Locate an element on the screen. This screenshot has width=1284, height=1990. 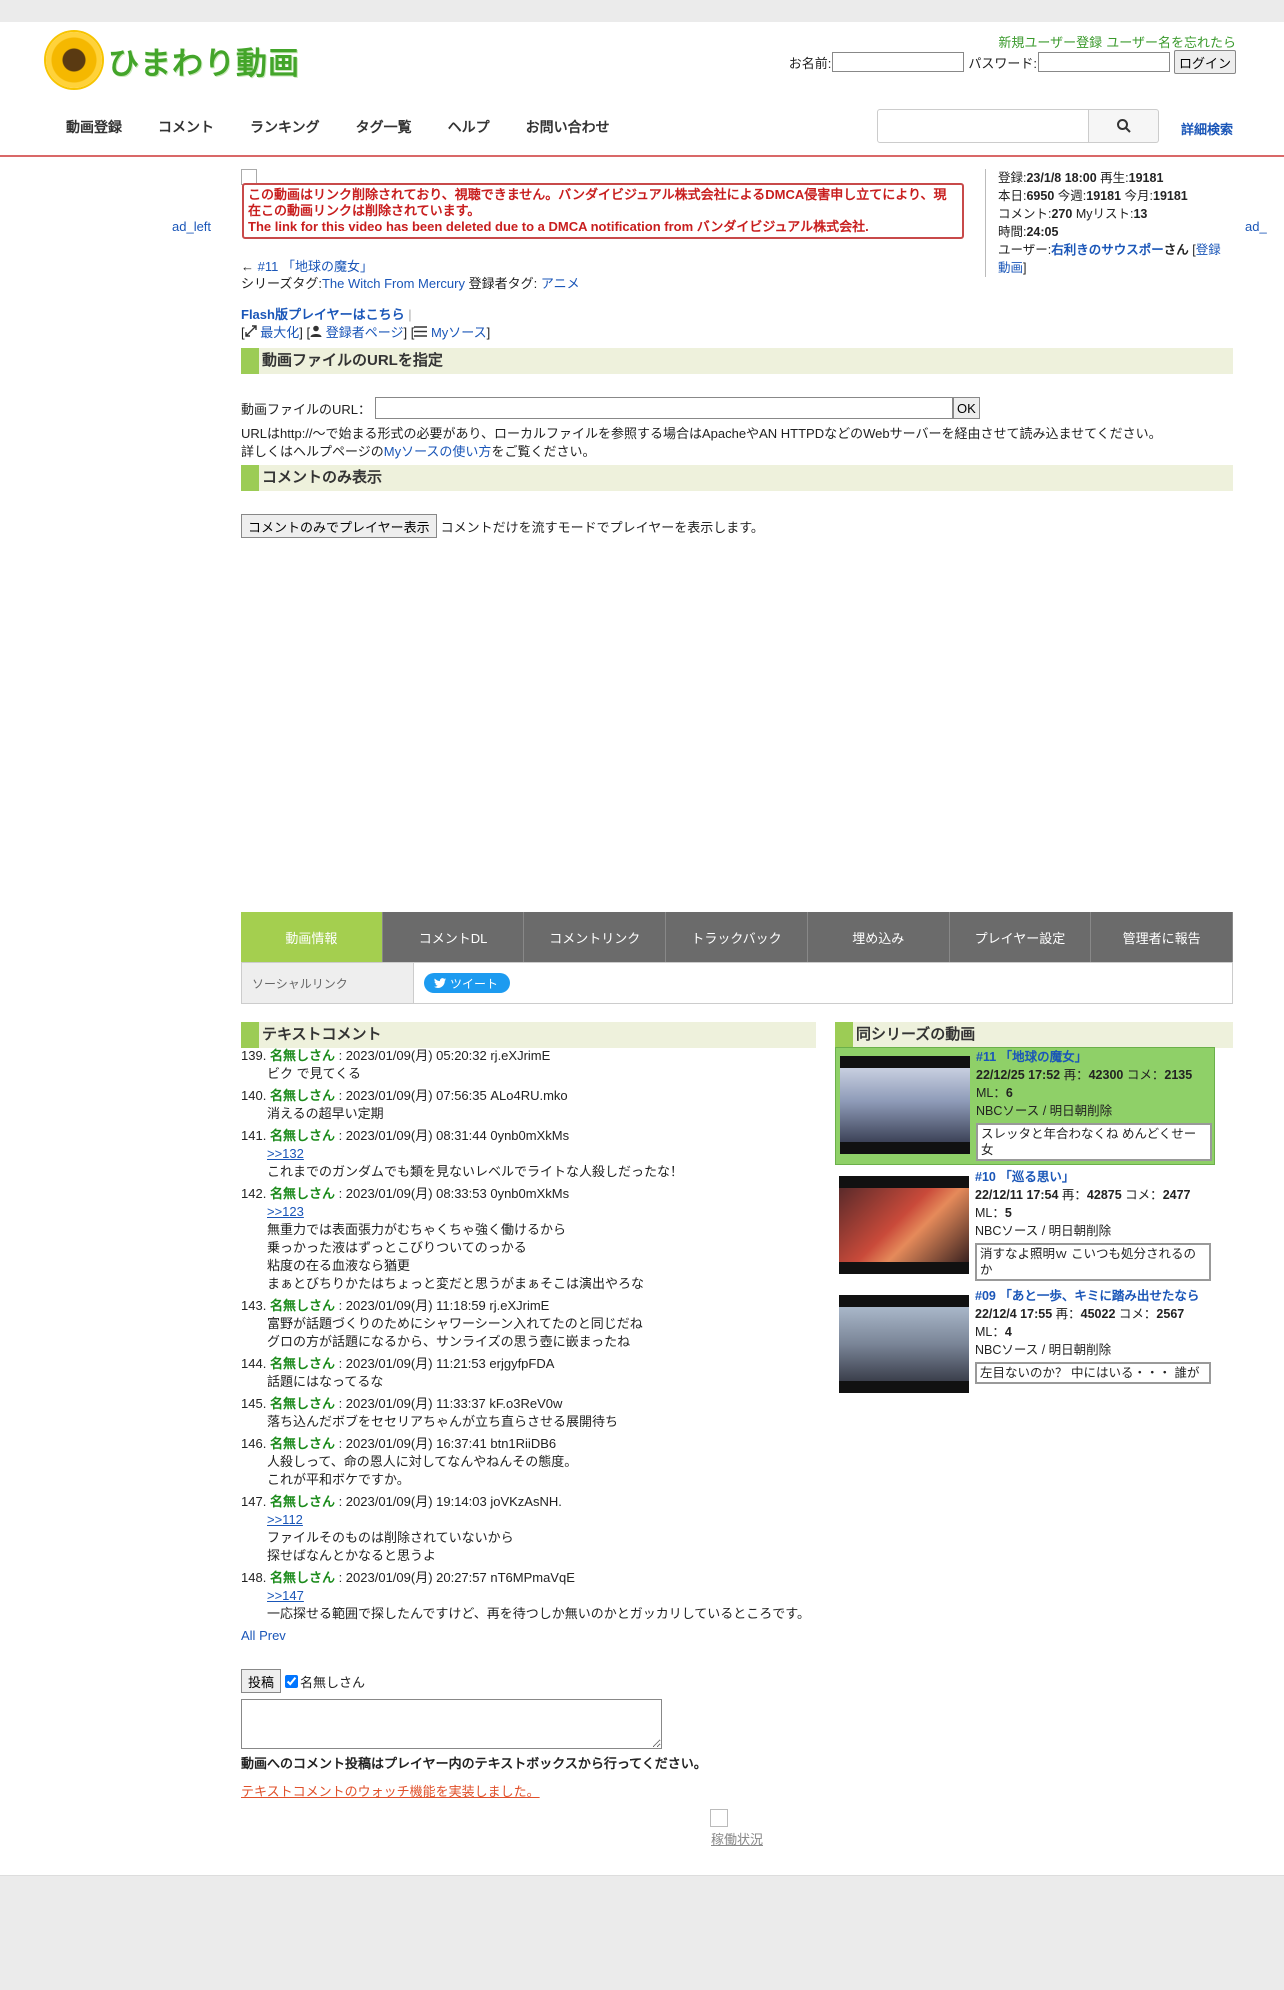
tab-report: 管理者に報告 is located at coordinates (1162, 937).